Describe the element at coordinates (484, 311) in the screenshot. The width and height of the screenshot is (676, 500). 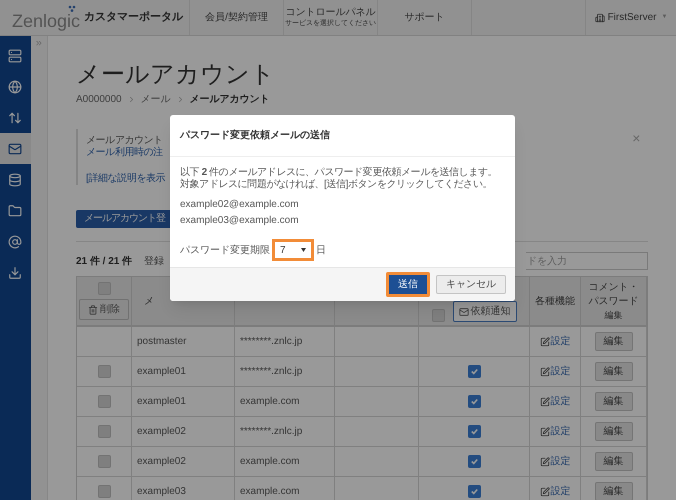
I see `notify-button: 依頼通知` at that location.